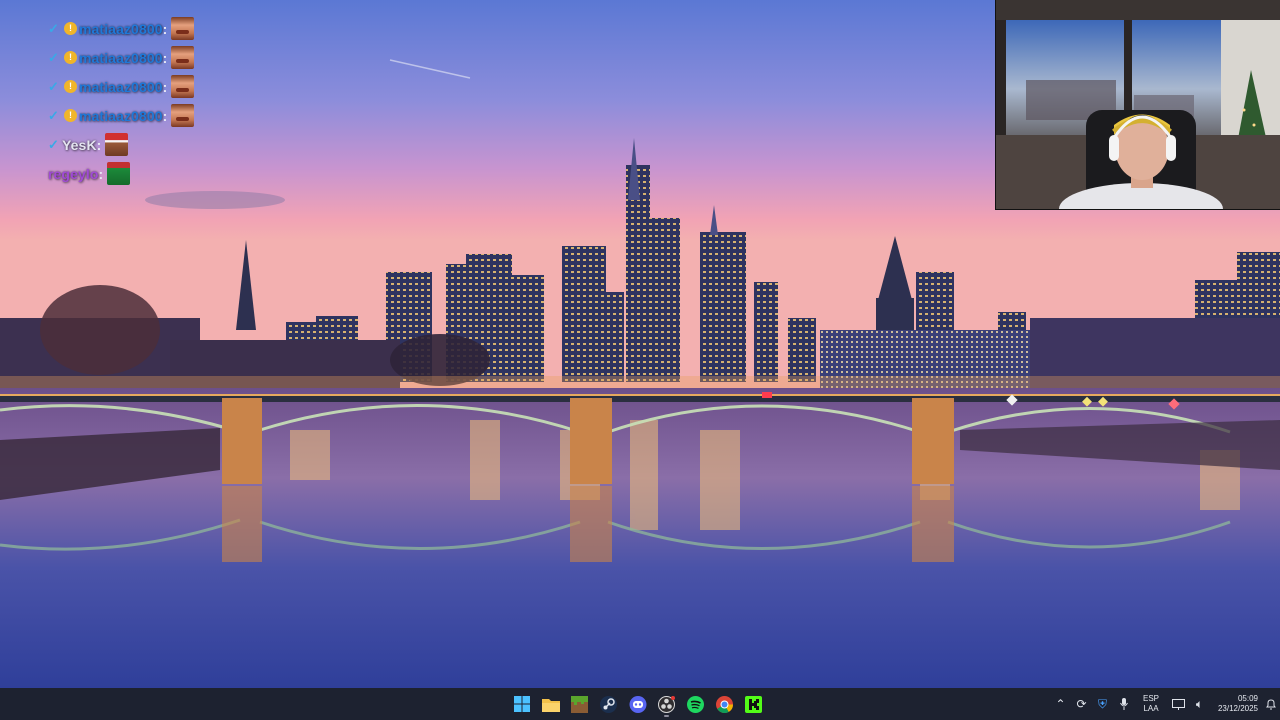 The image size is (1280, 720). I want to click on network-button, so click(1178, 704).